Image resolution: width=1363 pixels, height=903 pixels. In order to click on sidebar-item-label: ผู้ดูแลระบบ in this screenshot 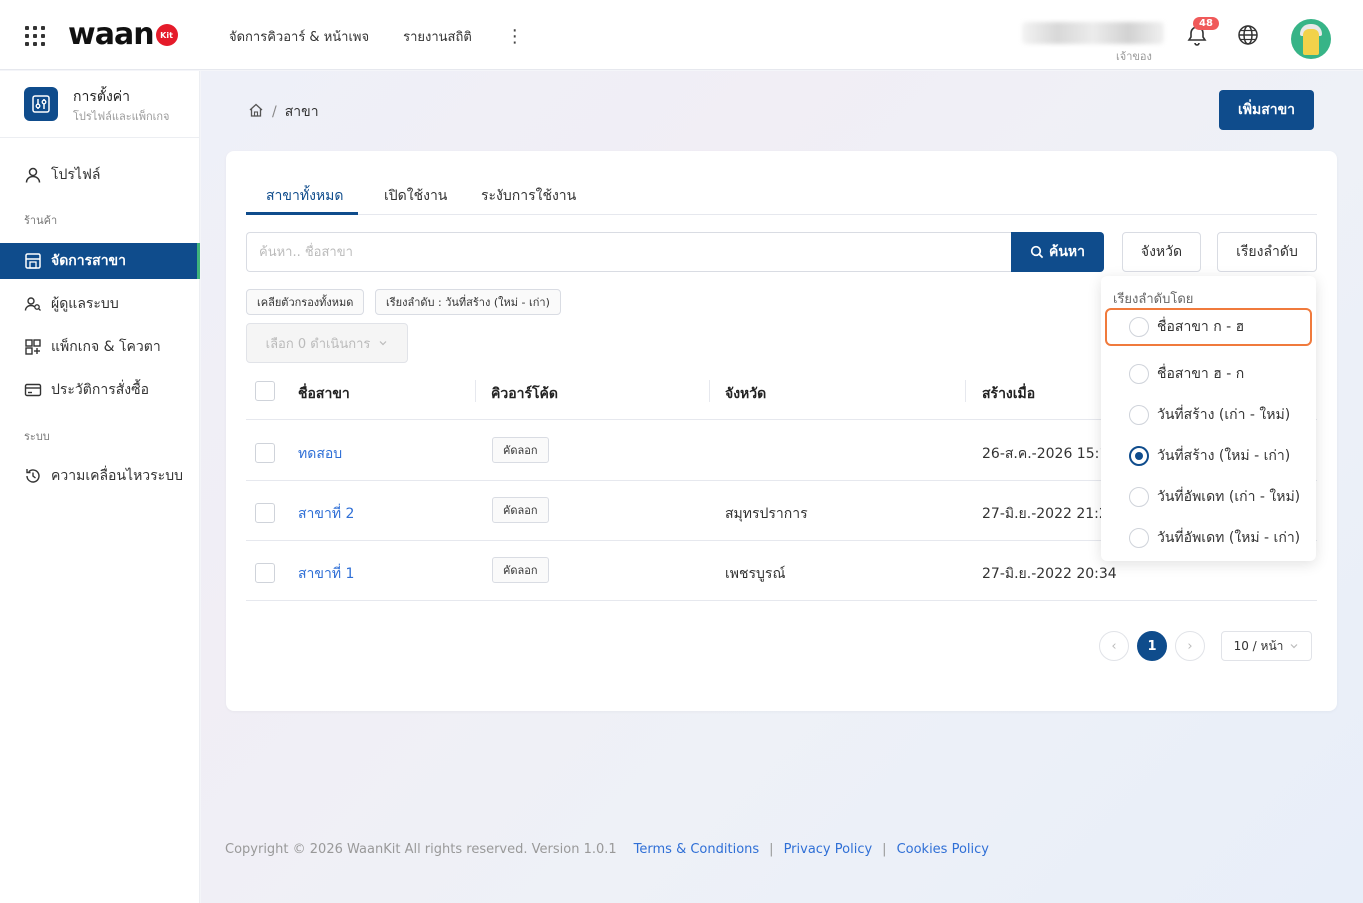, I will do `click(85, 304)`.